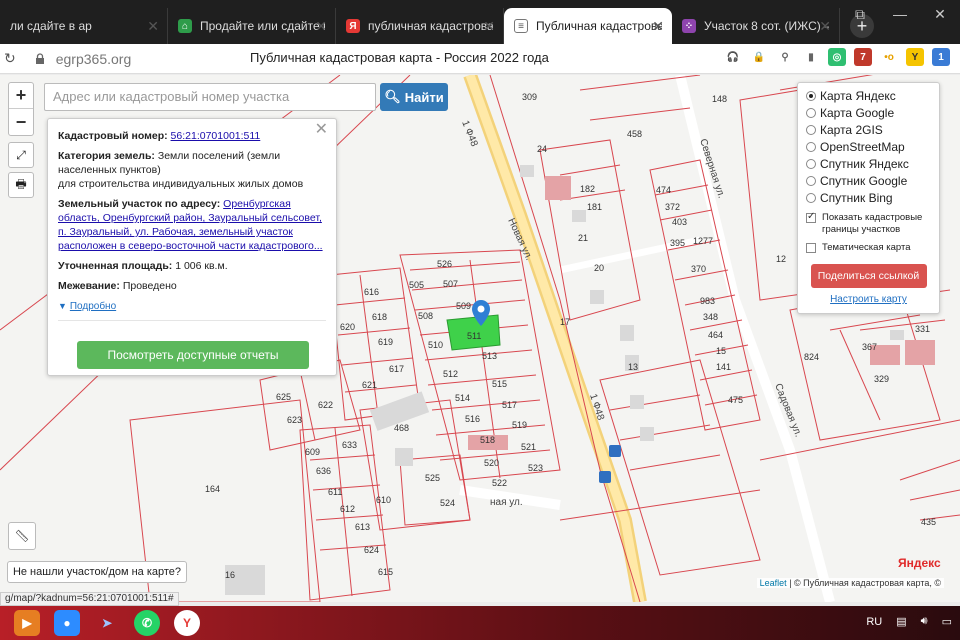 This screenshot has width=960, height=640. I want to click on arrow-app-icon: ➤, so click(107, 623).